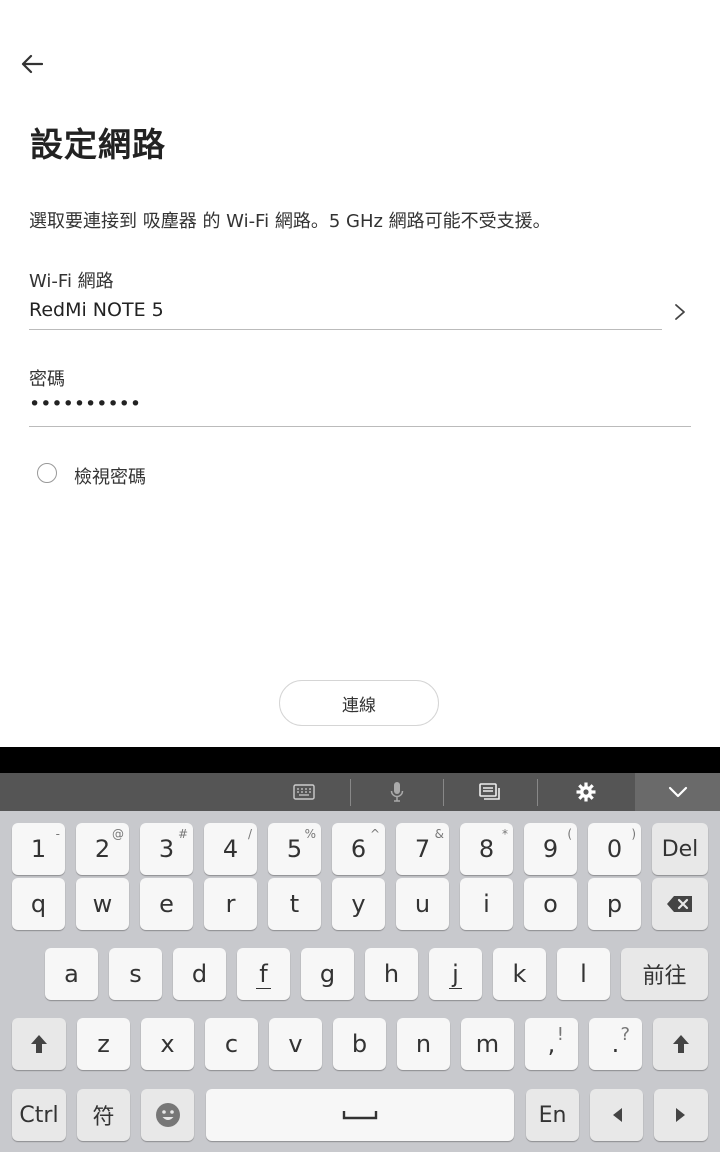 The width and height of the screenshot is (720, 1152). I want to click on key-1: 1-, so click(38, 849).